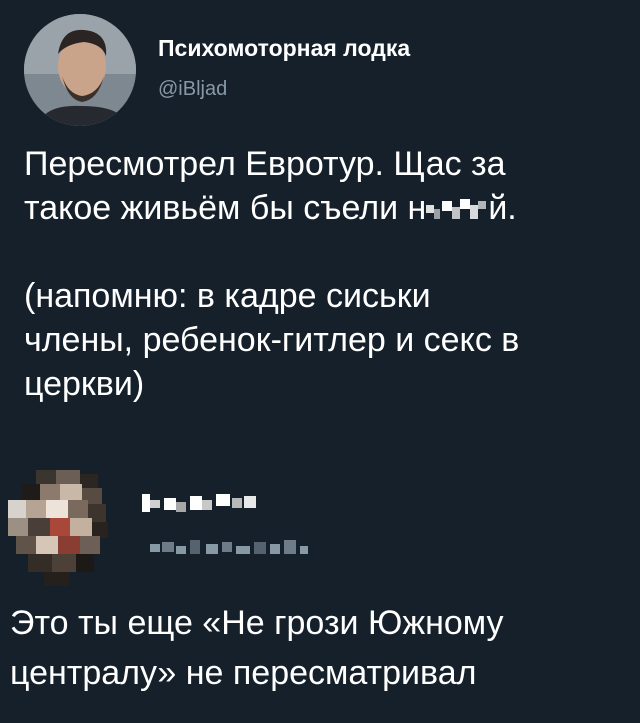  Describe the element at coordinates (205, 503) in the screenshot. I see `reply-author-name-pixelated` at that location.